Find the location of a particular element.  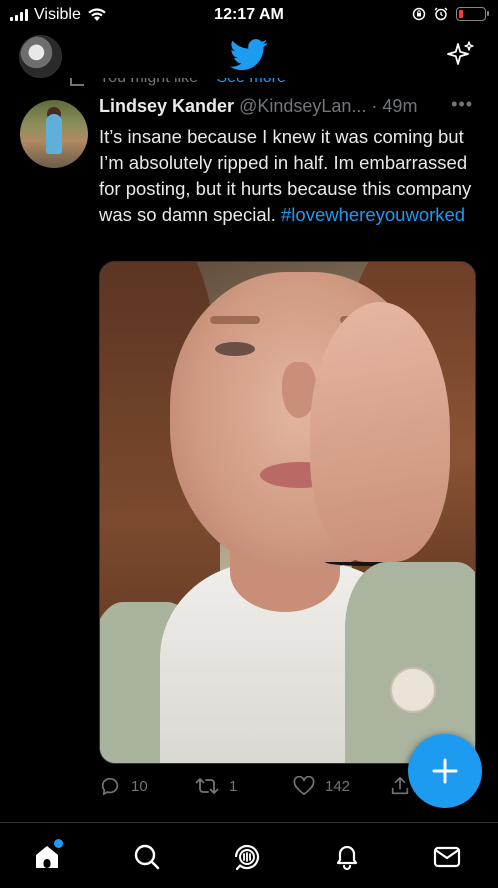

share-button is located at coordinates (400, 786).